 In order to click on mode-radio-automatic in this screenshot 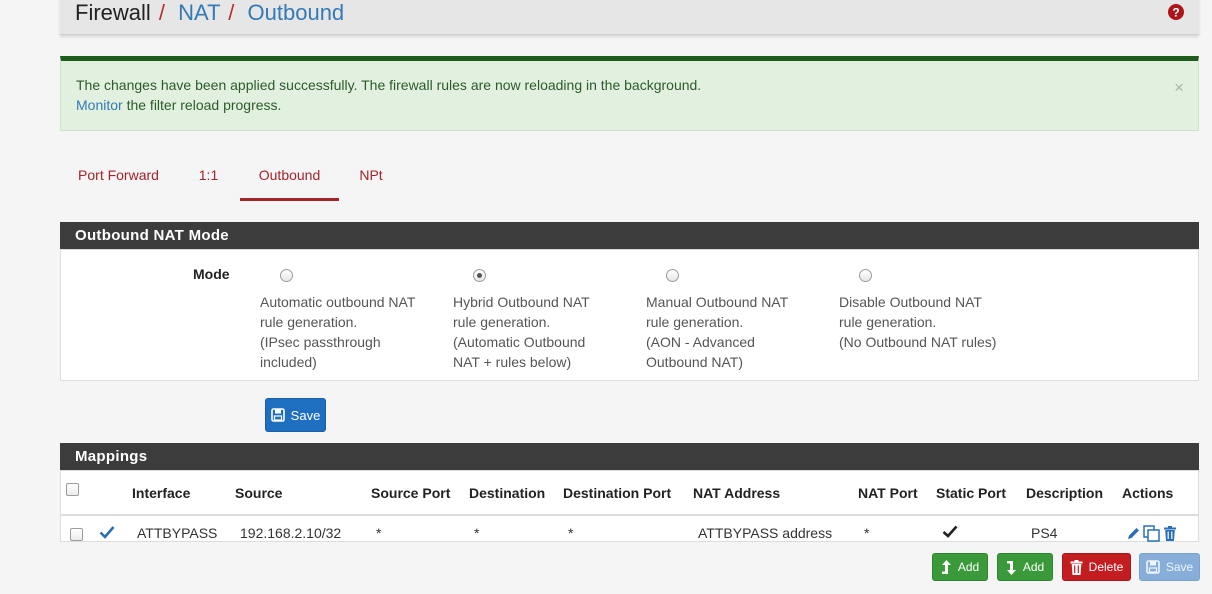, I will do `click(286, 275)`.